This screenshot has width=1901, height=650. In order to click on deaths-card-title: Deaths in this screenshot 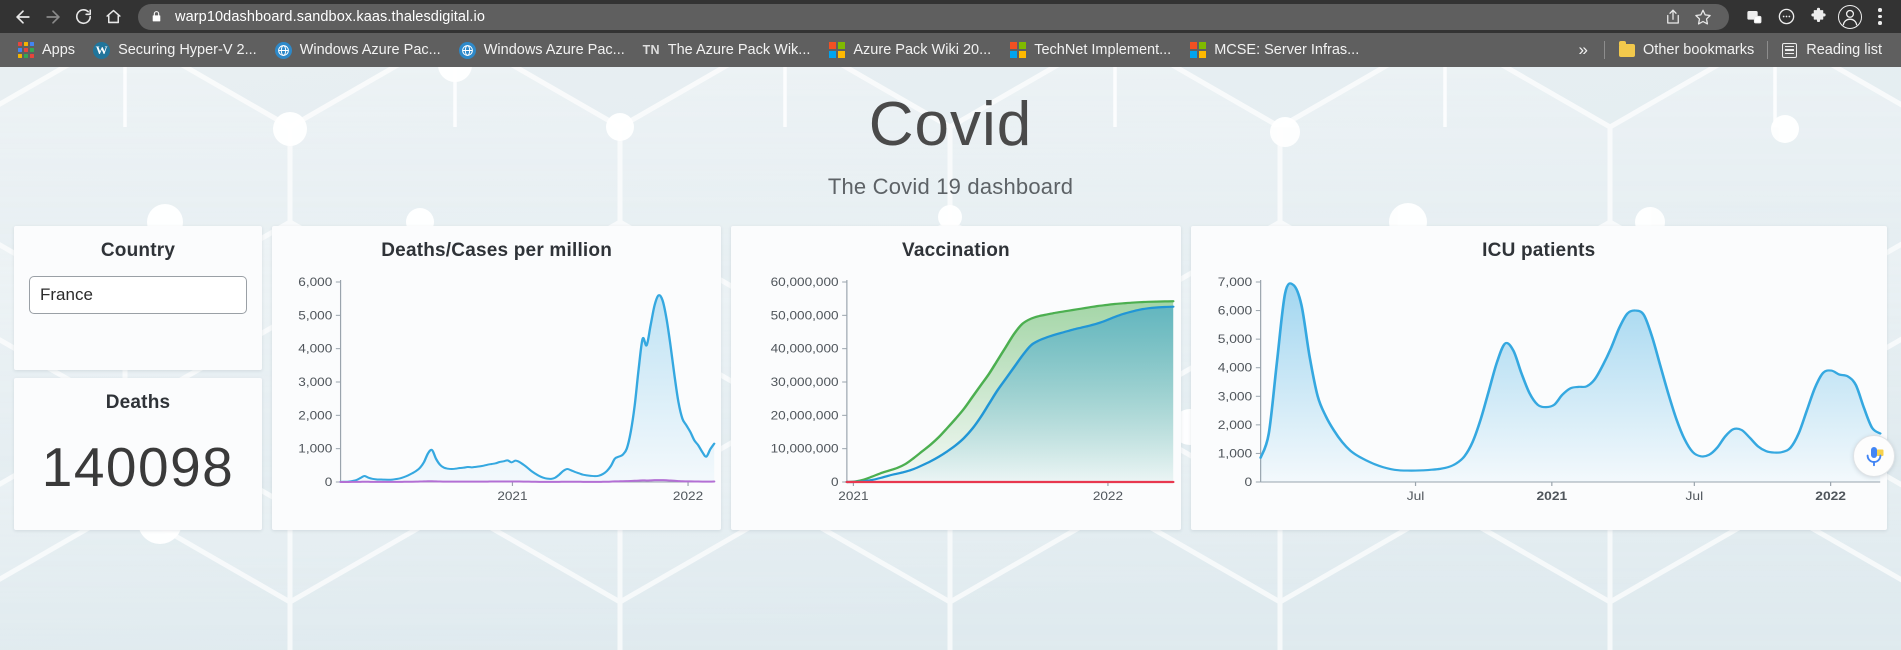, I will do `click(138, 403)`.